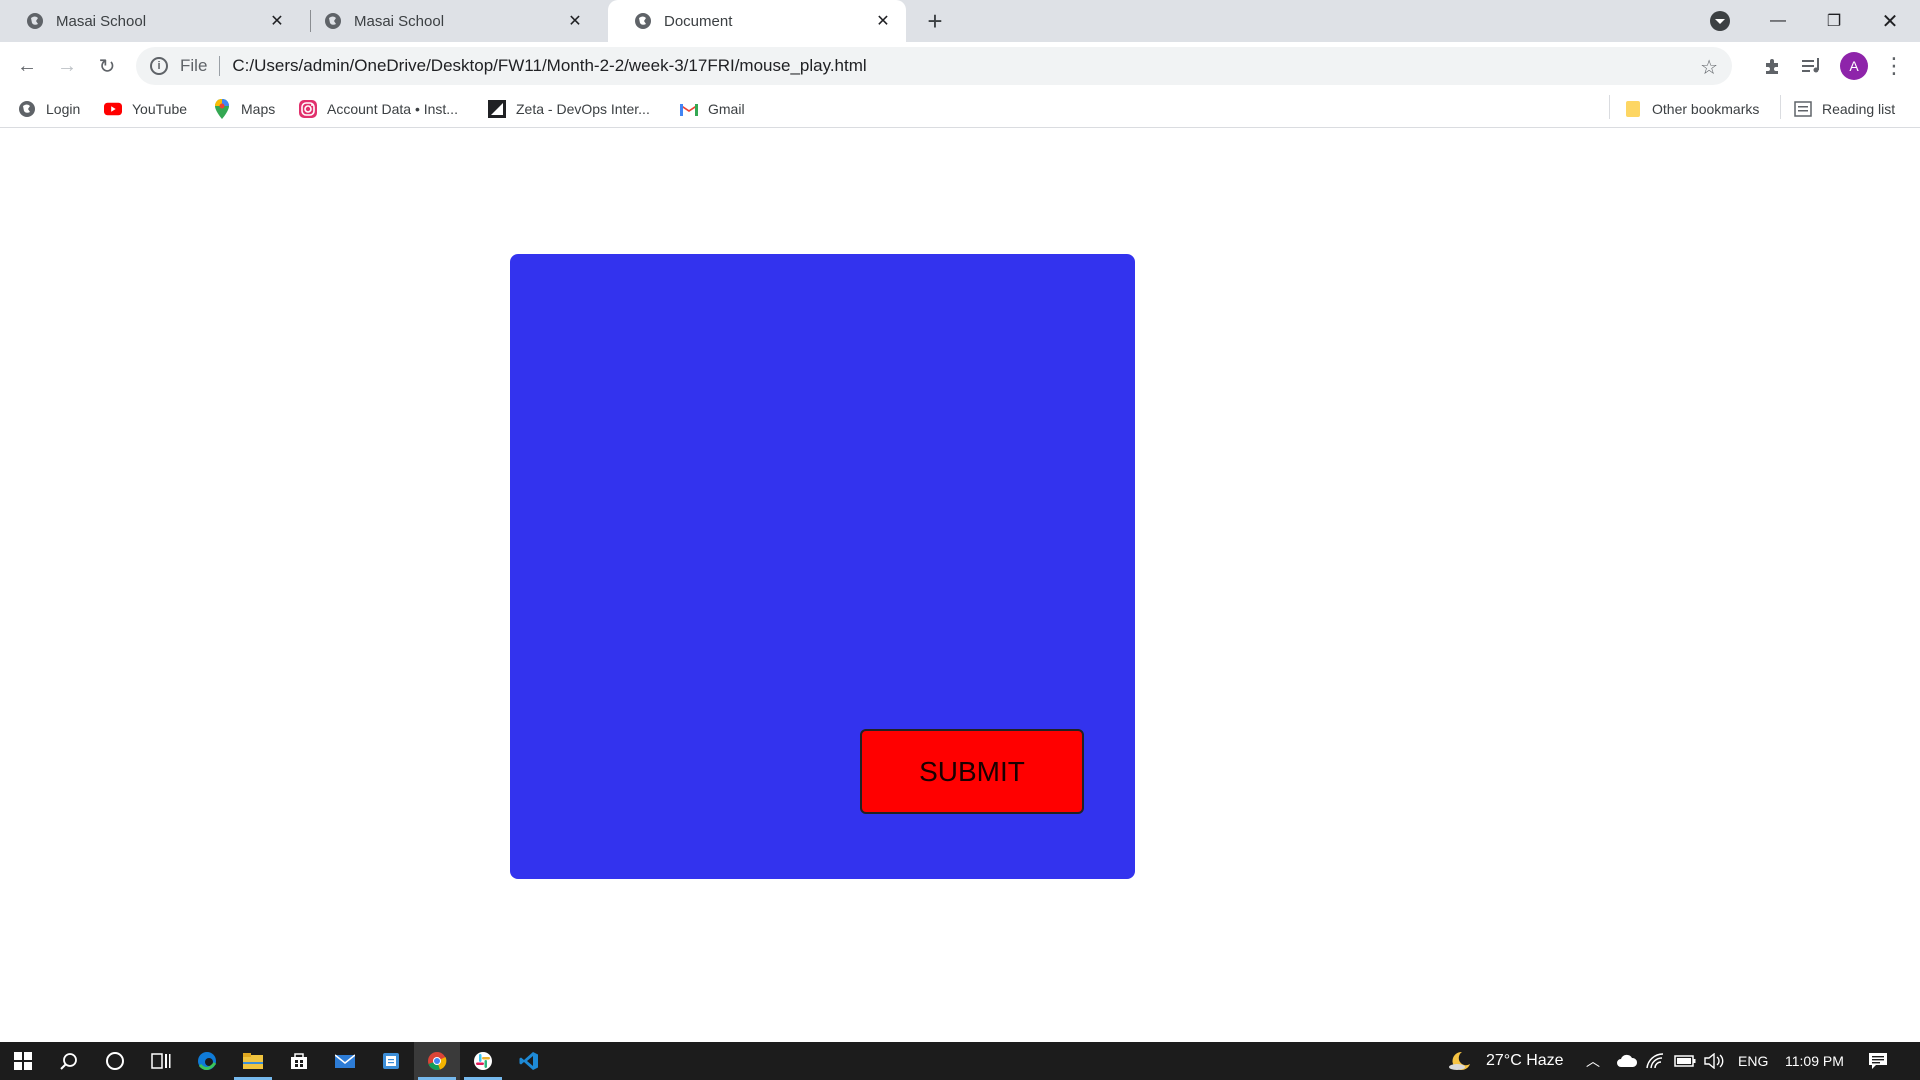 This screenshot has width=1920, height=1080. Describe the element at coordinates (194, 65) in the screenshot. I see `scheme-label: File` at that location.